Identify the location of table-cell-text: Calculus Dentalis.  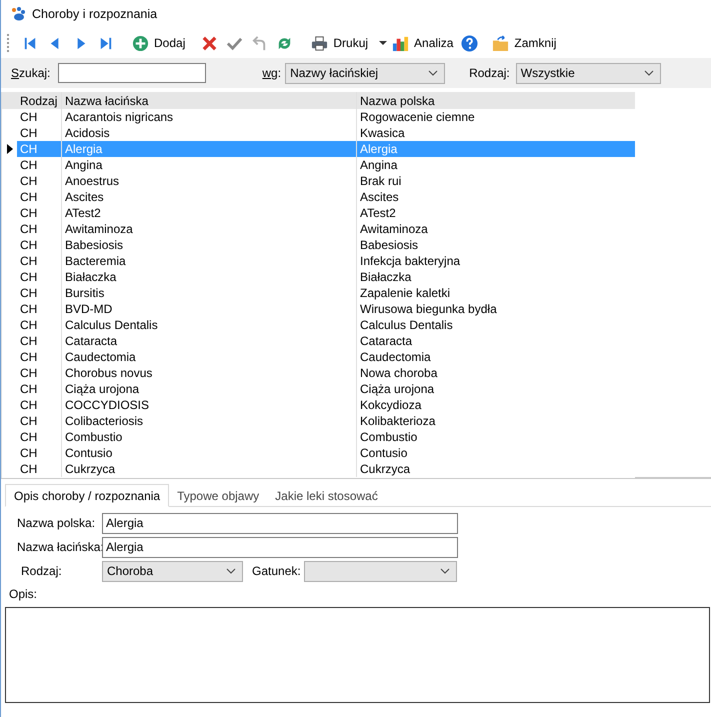
(406, 325).